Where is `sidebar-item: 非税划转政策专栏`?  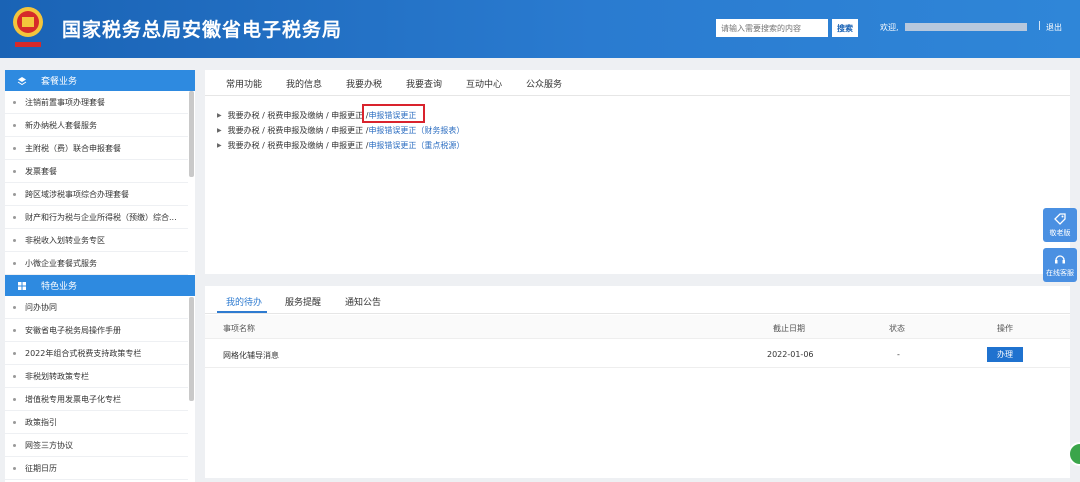 sidebar-item: 非税划转政策专栏 is located at coordinates (96, 376).